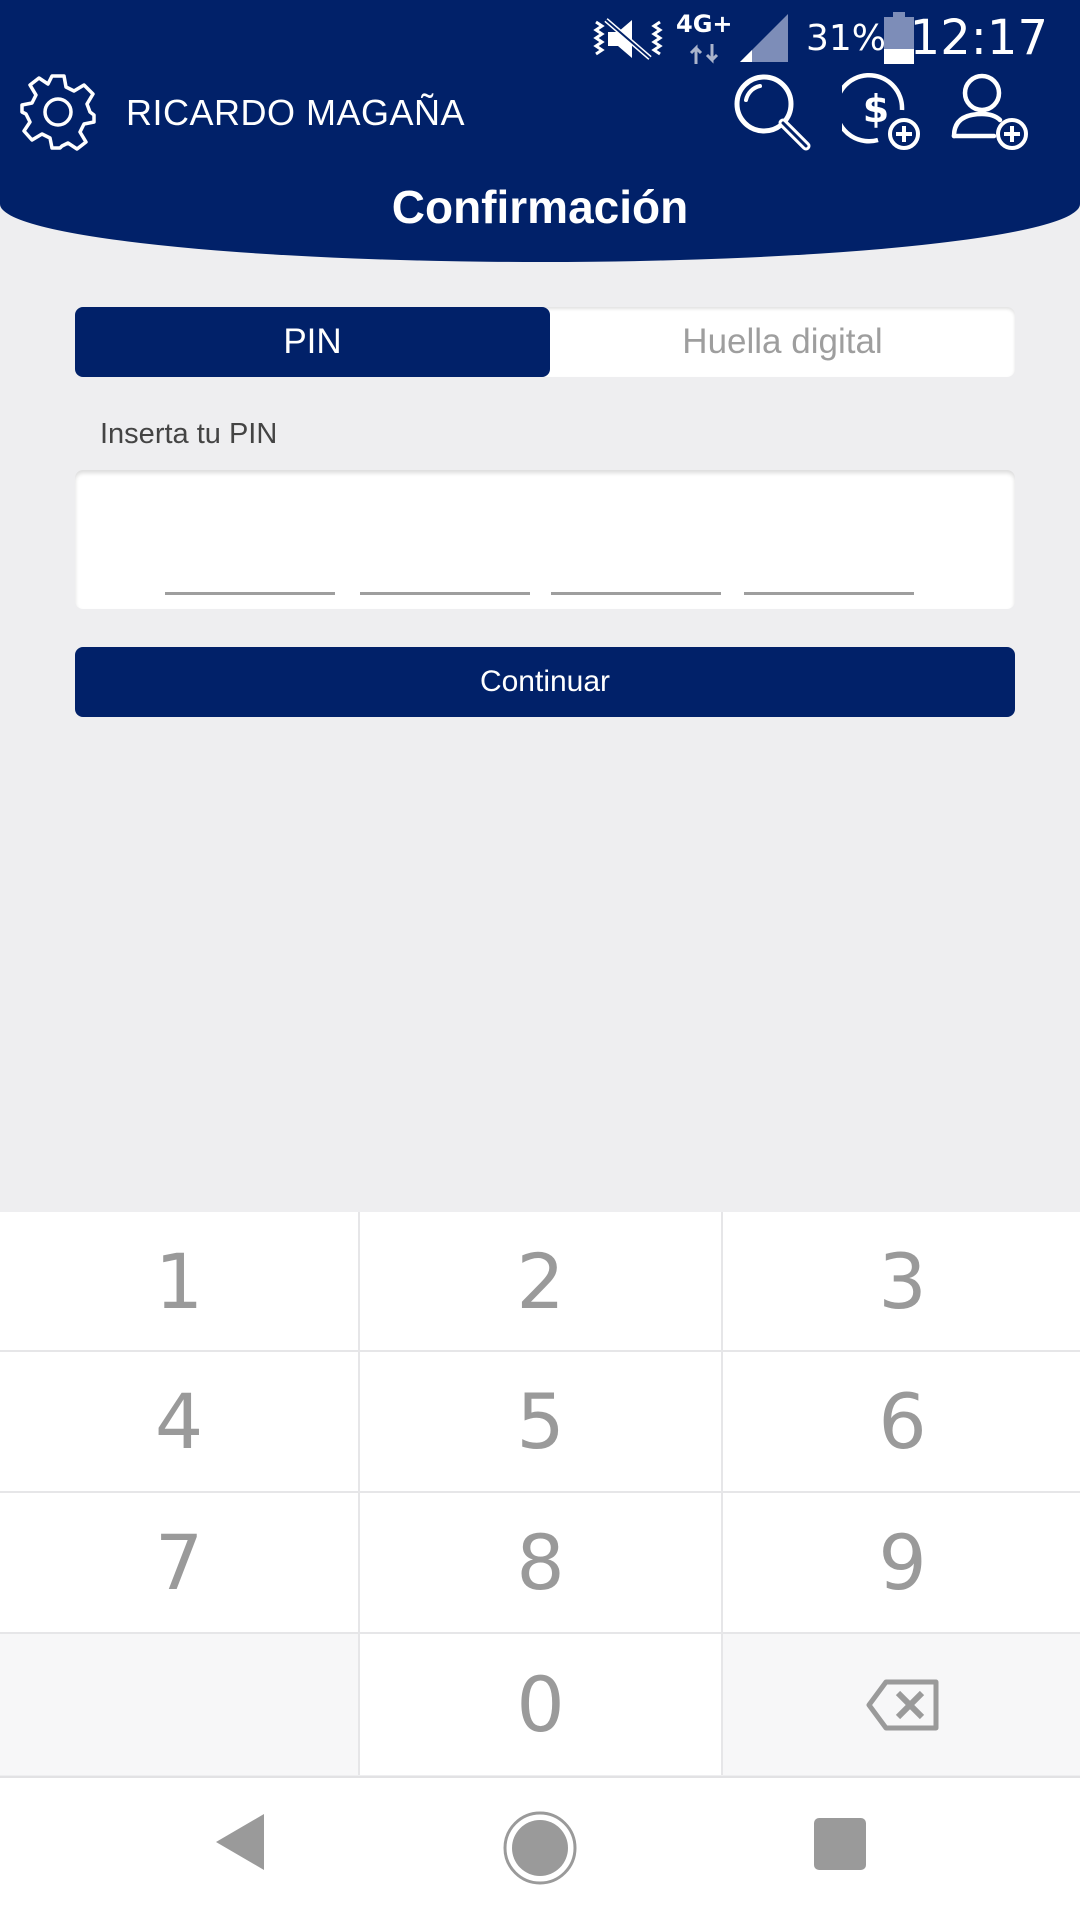  I want to click on search-icon, so click(772, 112).